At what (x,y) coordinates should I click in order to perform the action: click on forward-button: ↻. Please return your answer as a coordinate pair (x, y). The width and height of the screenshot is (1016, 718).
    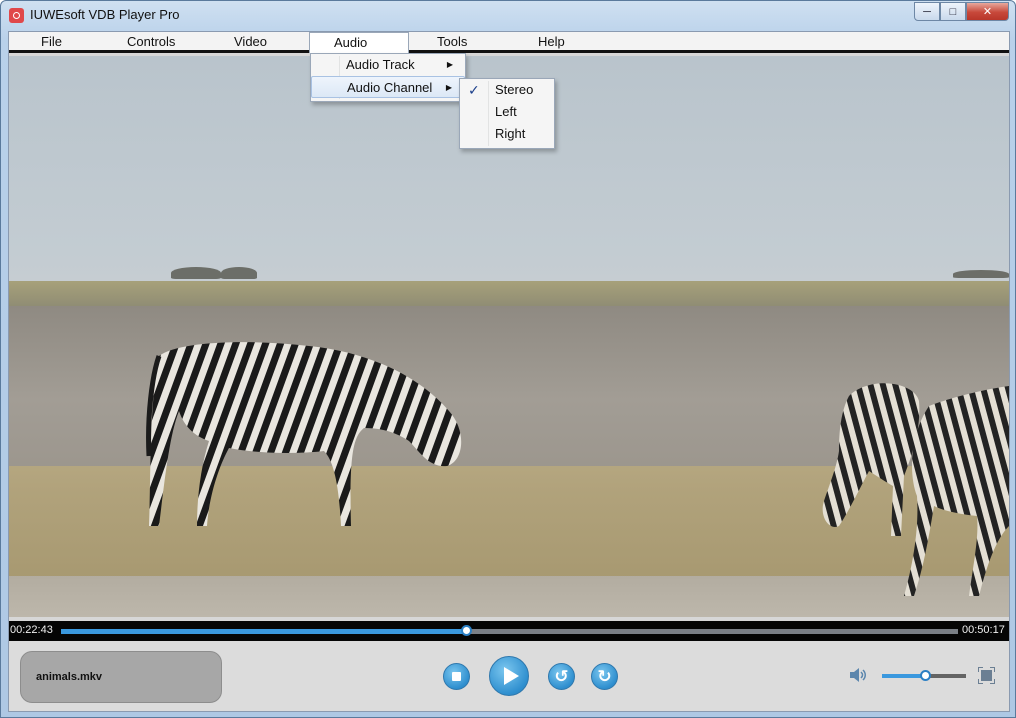
    Looking at the image, I should click on (604, 676).